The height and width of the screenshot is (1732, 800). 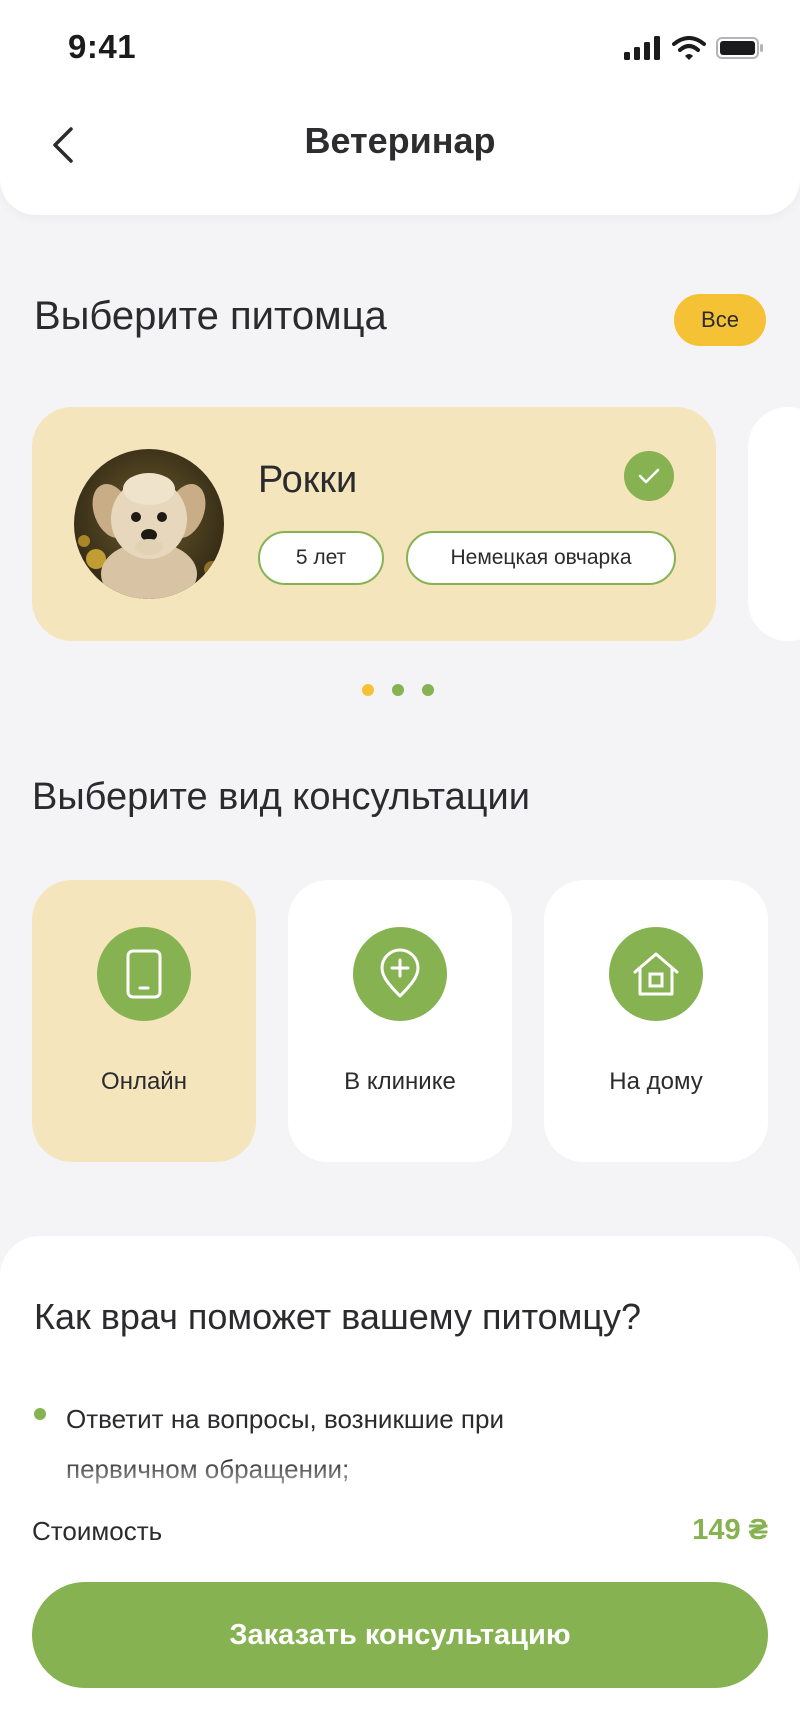 What do you see at coordinates (541, 558) in the screenshot?
I see `pet-breed-chip: Немецкая овчарка` at bounding box center [541, 558].